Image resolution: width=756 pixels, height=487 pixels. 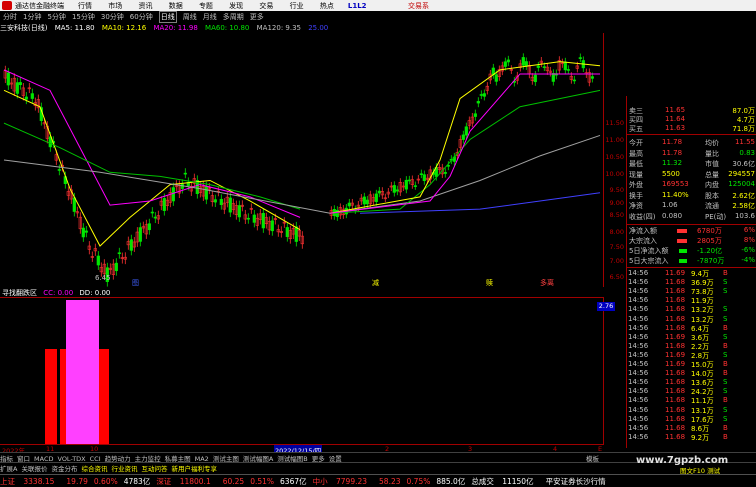 What do you see at coordinates (691, 291) in the screenshot?
I see `tick-row: 14:56 11.68 73.8万 S` at bounding box center [691, 291].